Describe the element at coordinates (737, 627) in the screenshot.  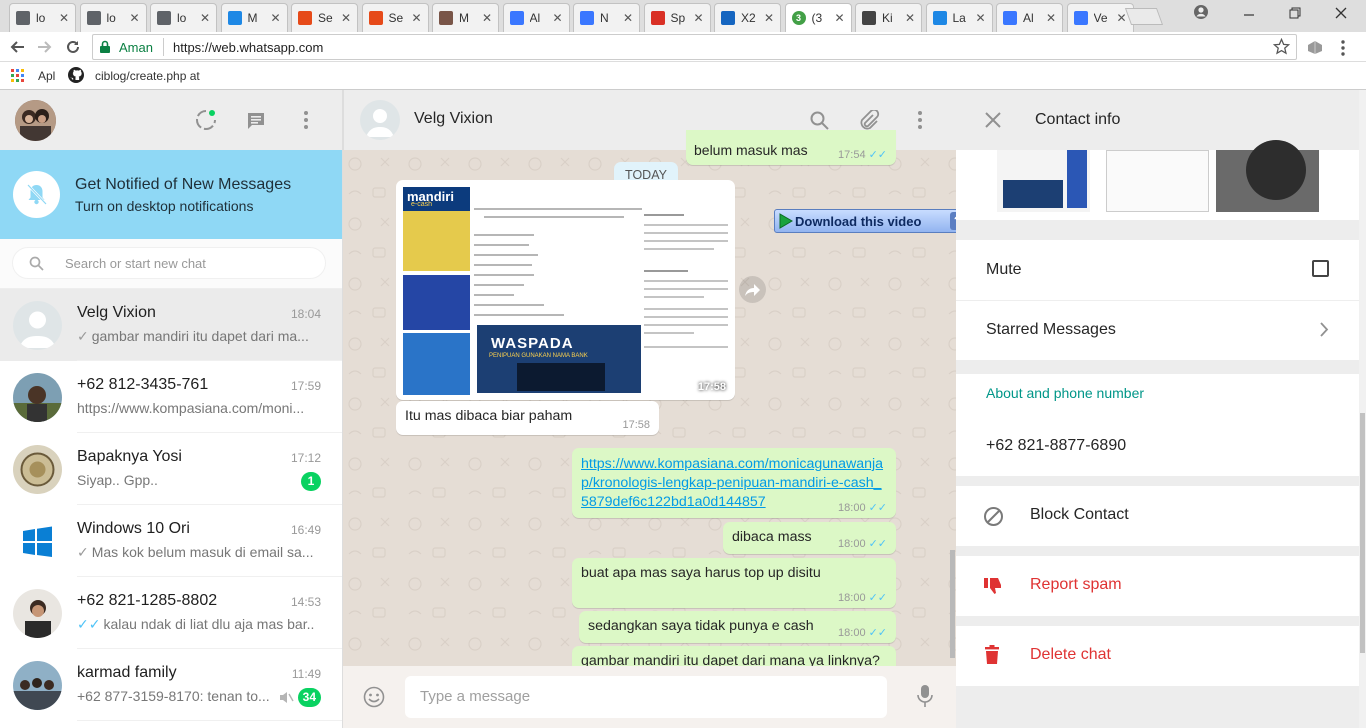
I see `outgoing-message: sedangkan saya tidak punya e cash 18:00 ✓✓` at that location.